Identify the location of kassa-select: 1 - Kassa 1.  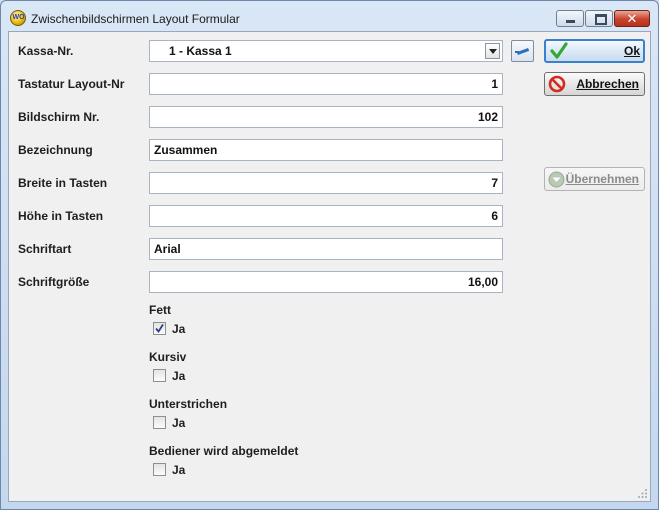
(326, 51).